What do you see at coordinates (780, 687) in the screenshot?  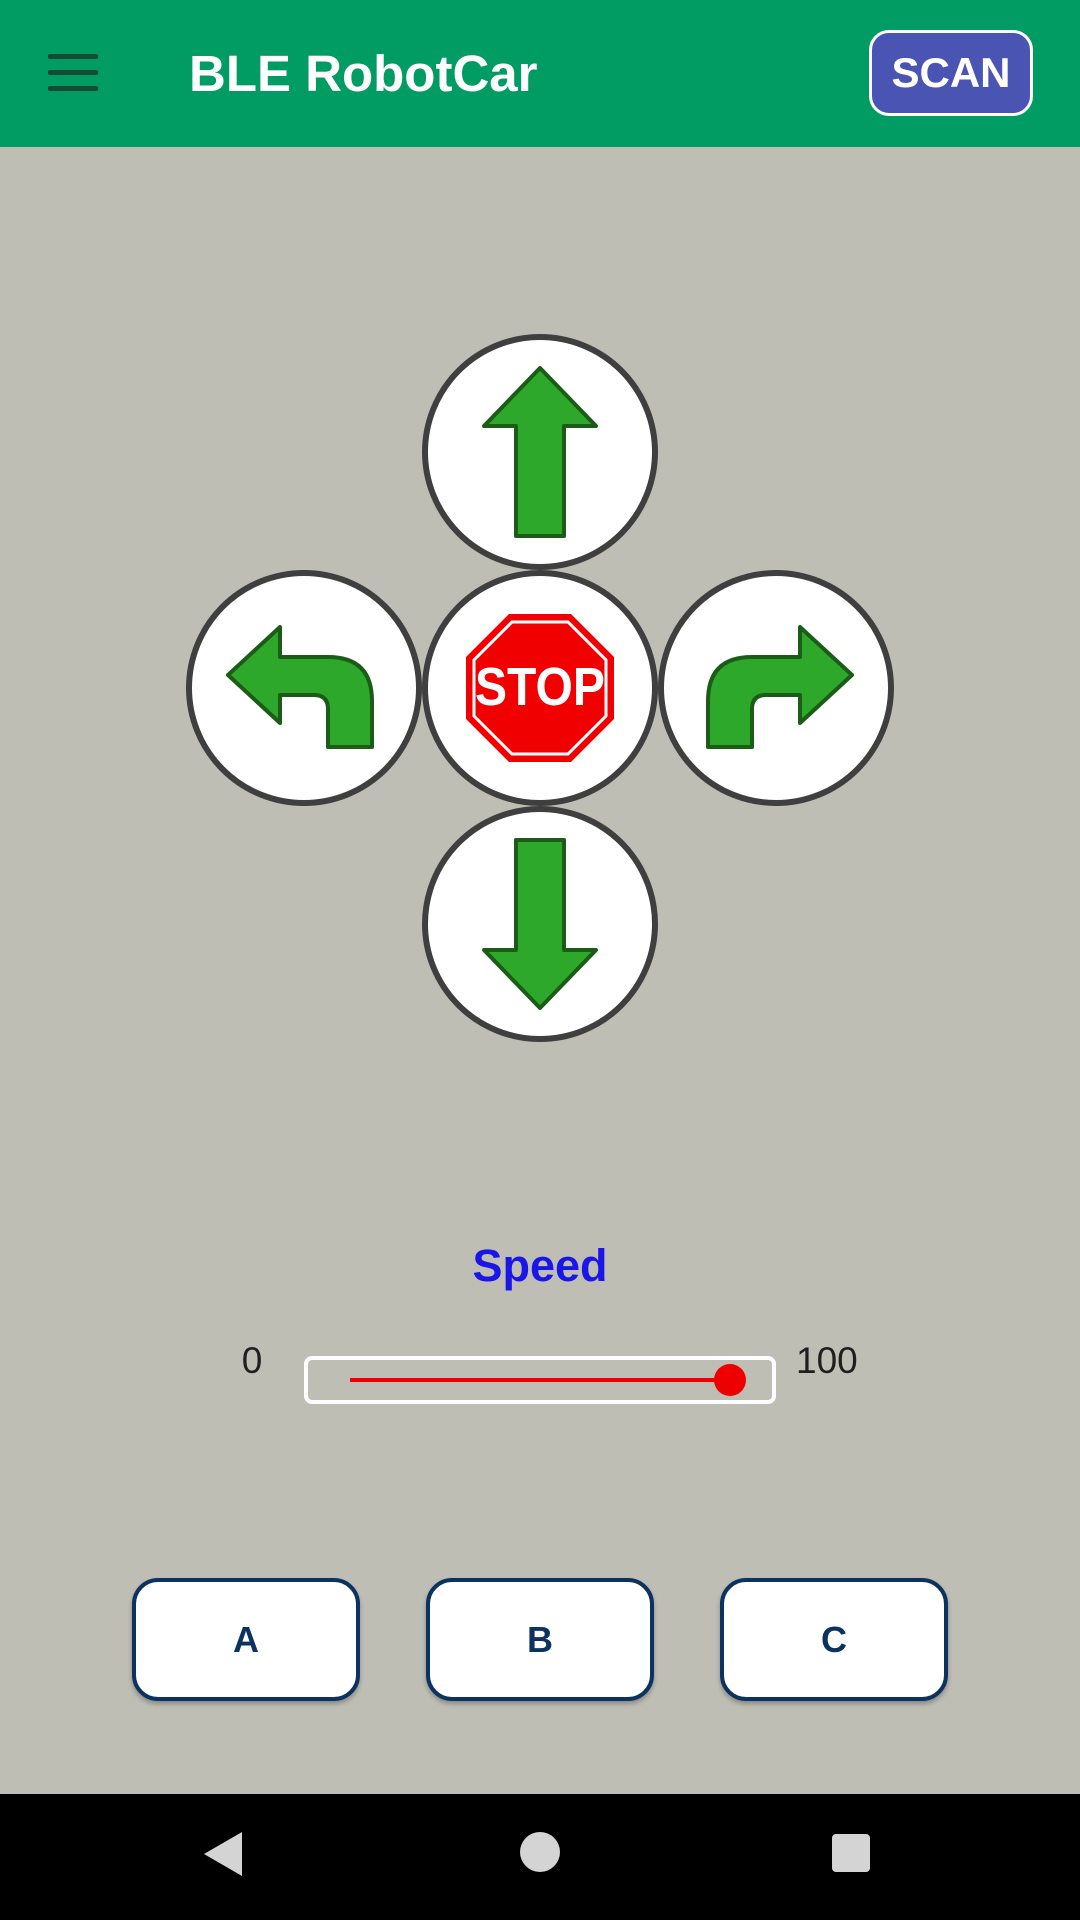 I see `turn-right-arrow-icon` at bounding box center [780, 687].